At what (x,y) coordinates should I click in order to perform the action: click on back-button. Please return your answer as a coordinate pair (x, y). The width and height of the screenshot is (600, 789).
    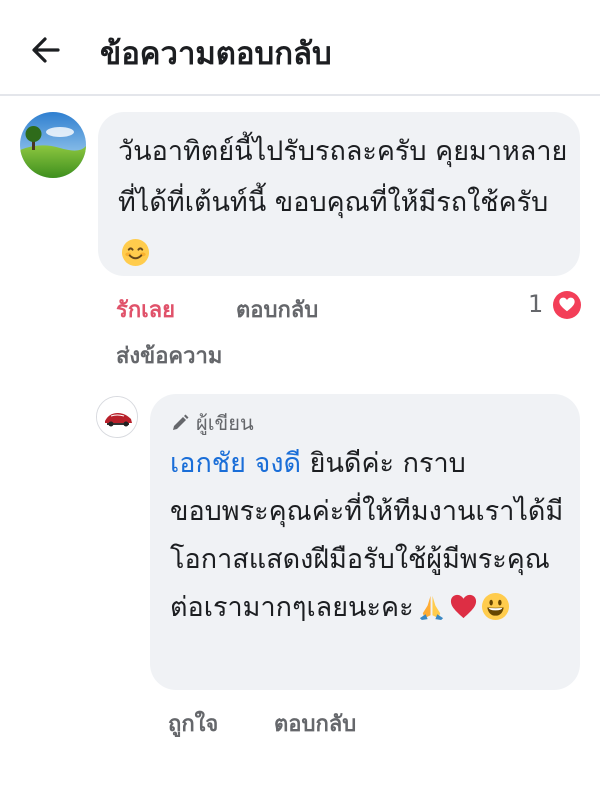
    Looking at the image, I should click on (46, 50).